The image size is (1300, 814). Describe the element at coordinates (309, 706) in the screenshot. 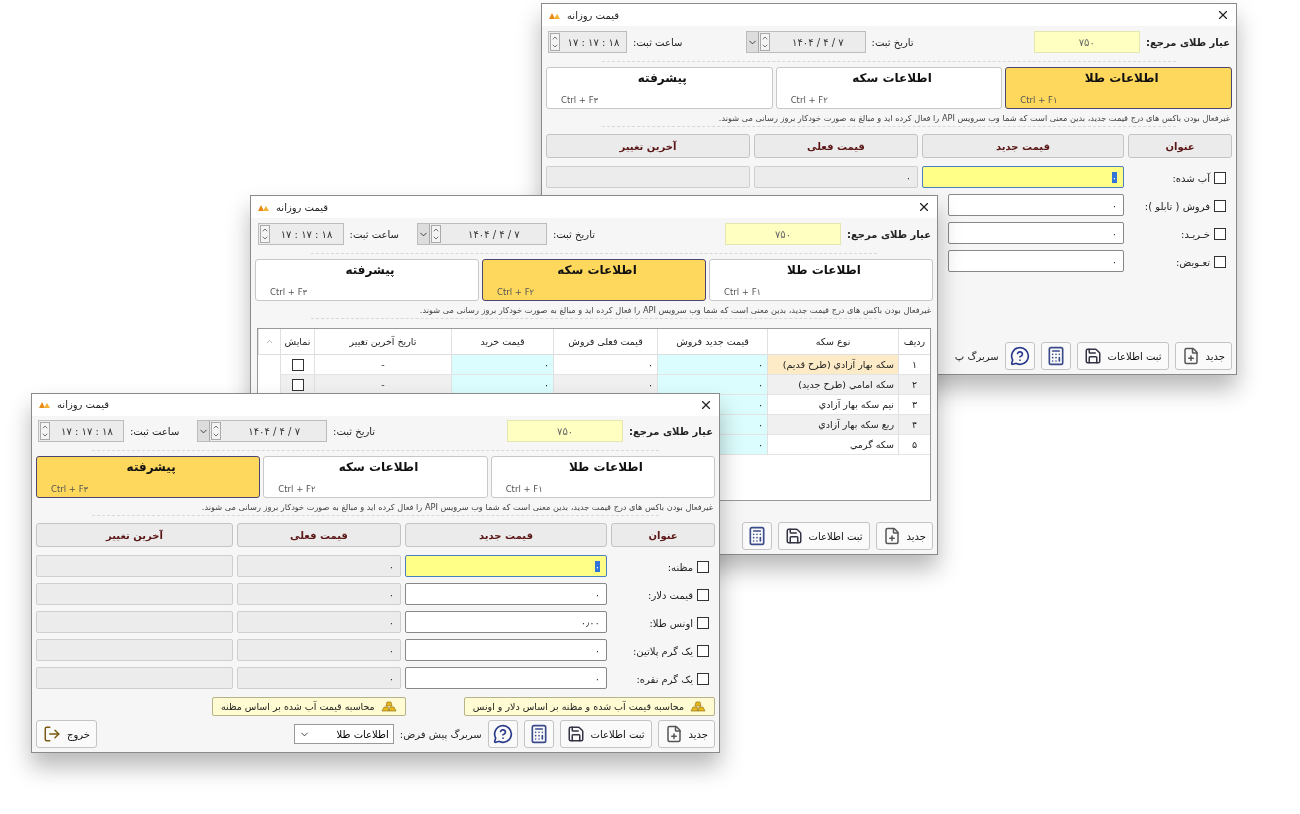

I see `calculate-button: محاسبه قیمت آب شده بر اساس مظنه` at that location.